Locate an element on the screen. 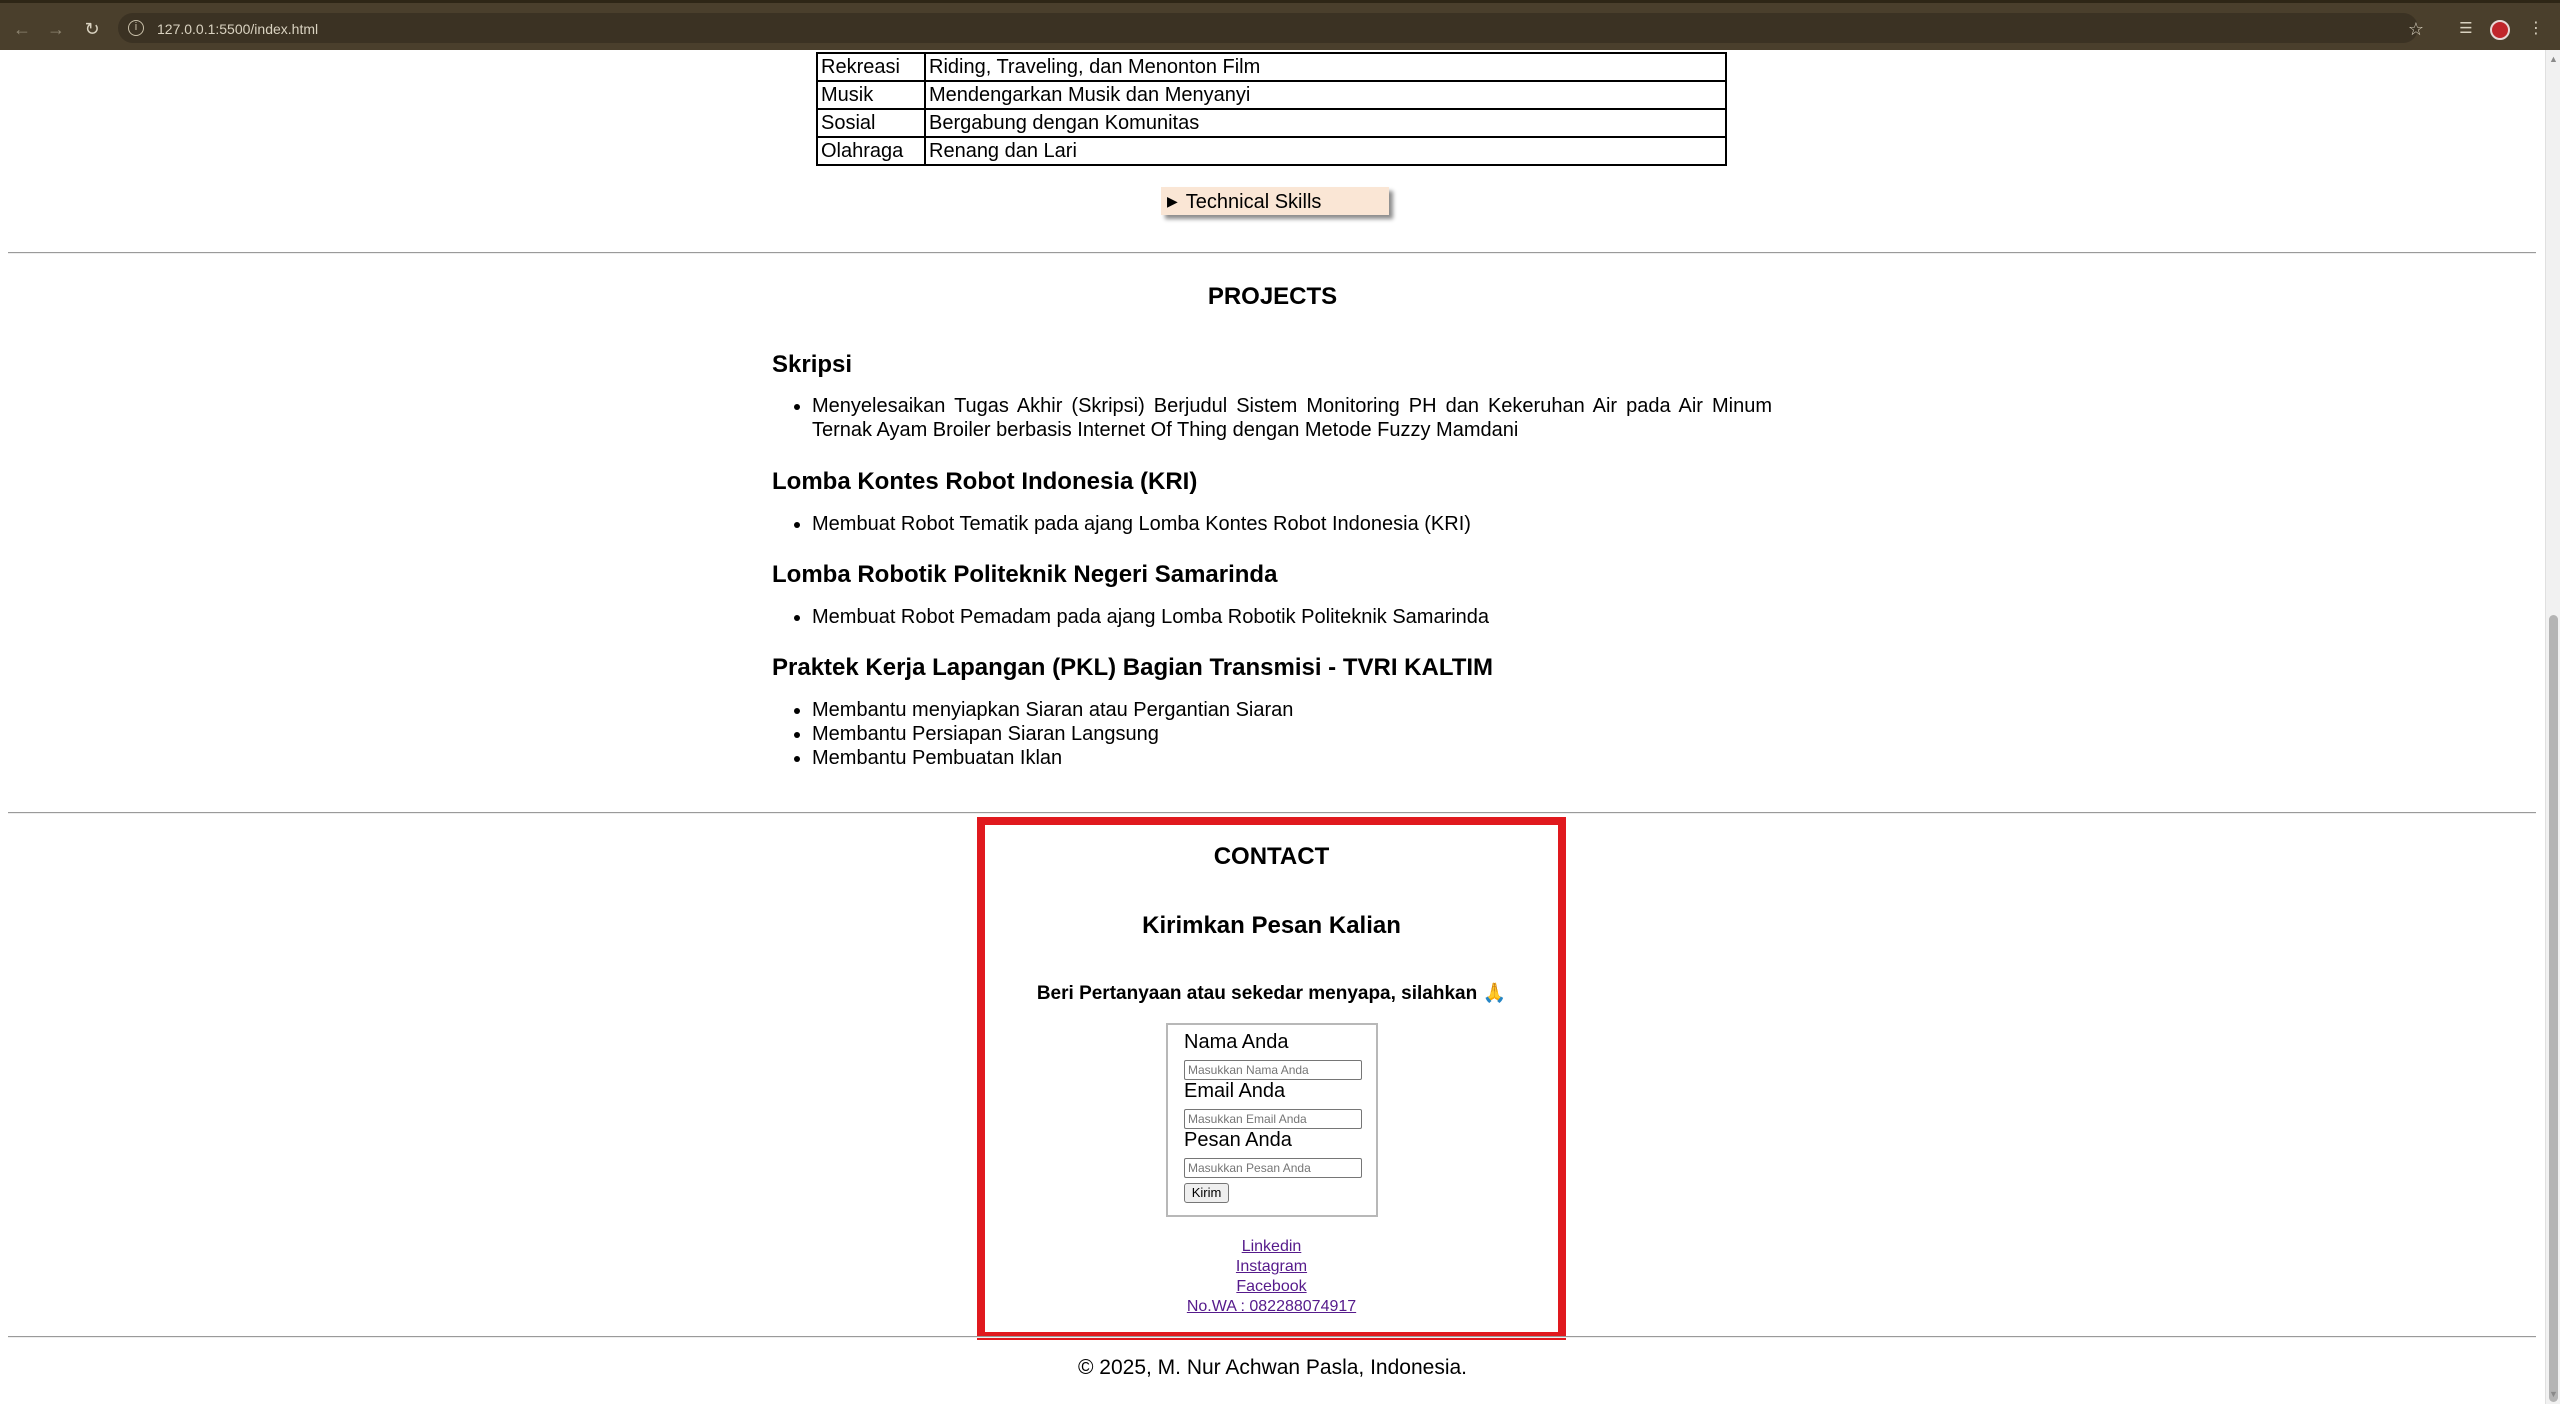 Image resolution: width=2560 pixels, height=1404 pixels. linkedin-link: Linkedin is located at coordinates (1271, 1247).